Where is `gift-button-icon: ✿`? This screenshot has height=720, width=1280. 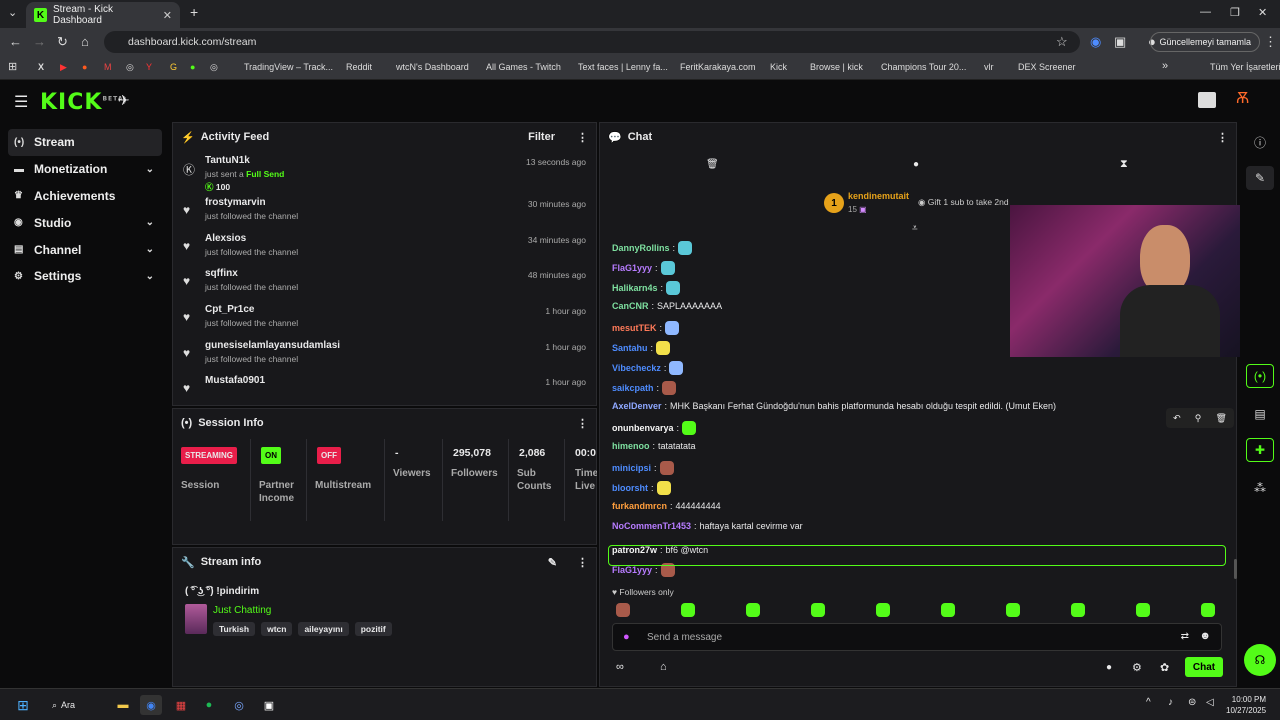
gift-button-icon: ✿ is located at coordinates (1164, 667).